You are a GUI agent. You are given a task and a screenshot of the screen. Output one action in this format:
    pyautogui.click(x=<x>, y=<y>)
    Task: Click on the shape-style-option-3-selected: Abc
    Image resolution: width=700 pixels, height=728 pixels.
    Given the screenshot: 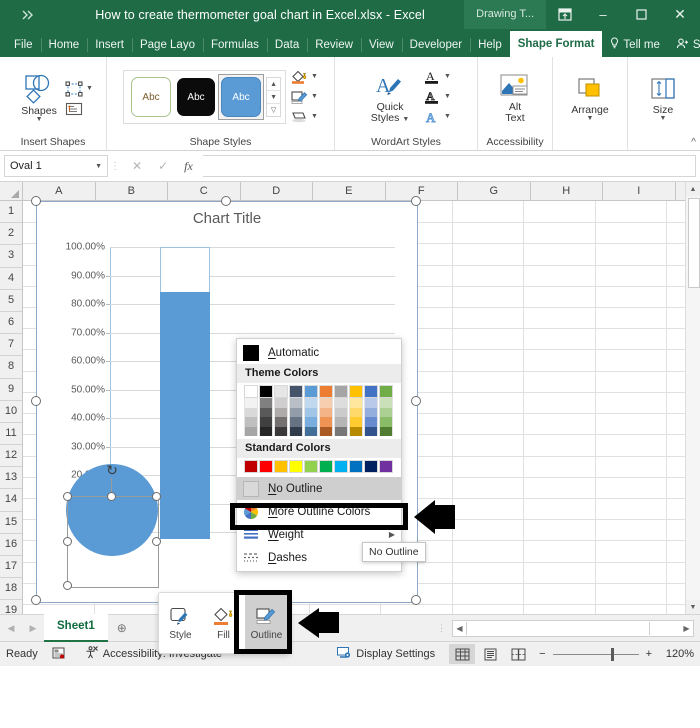 What is the action you would take?
    pyautogui.click(x=241, y=97)
    